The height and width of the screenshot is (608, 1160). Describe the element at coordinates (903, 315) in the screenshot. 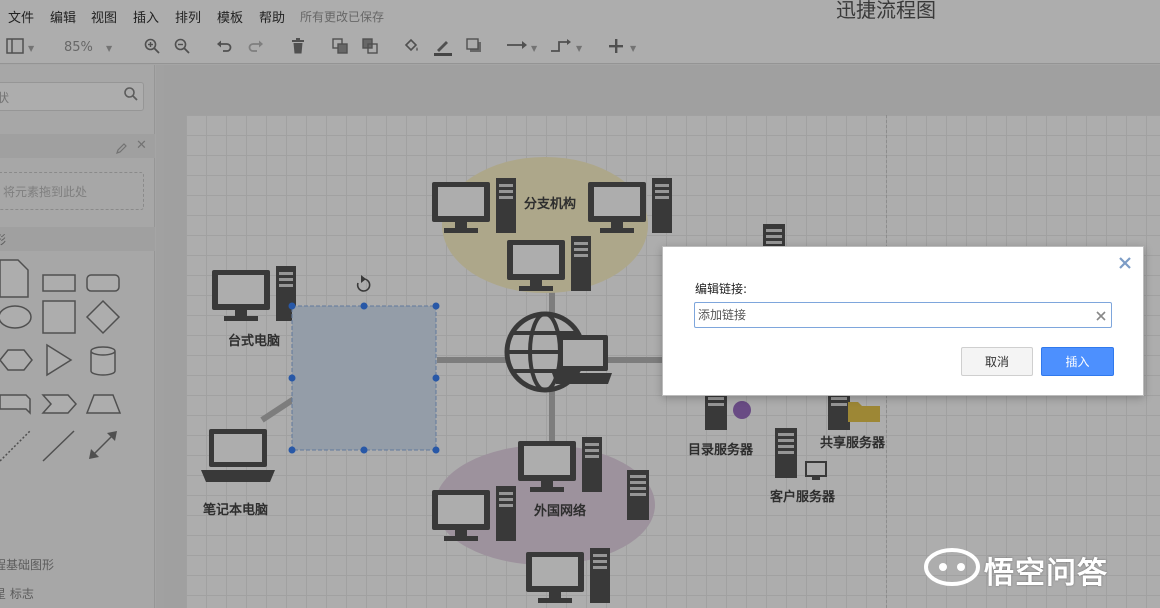

I see `link-url-input` at that location.